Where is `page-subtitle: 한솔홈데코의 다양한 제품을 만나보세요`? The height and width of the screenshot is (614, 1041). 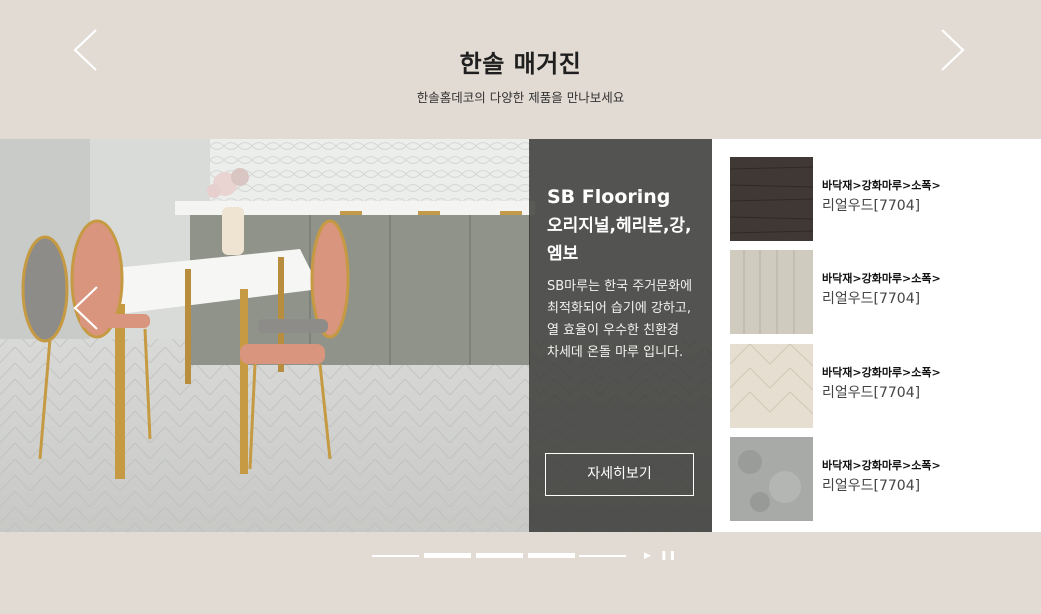 page-subtitle: 한솔홈데코의 다양한 제품을 만나보세요 is located at coordinates (520, 97).